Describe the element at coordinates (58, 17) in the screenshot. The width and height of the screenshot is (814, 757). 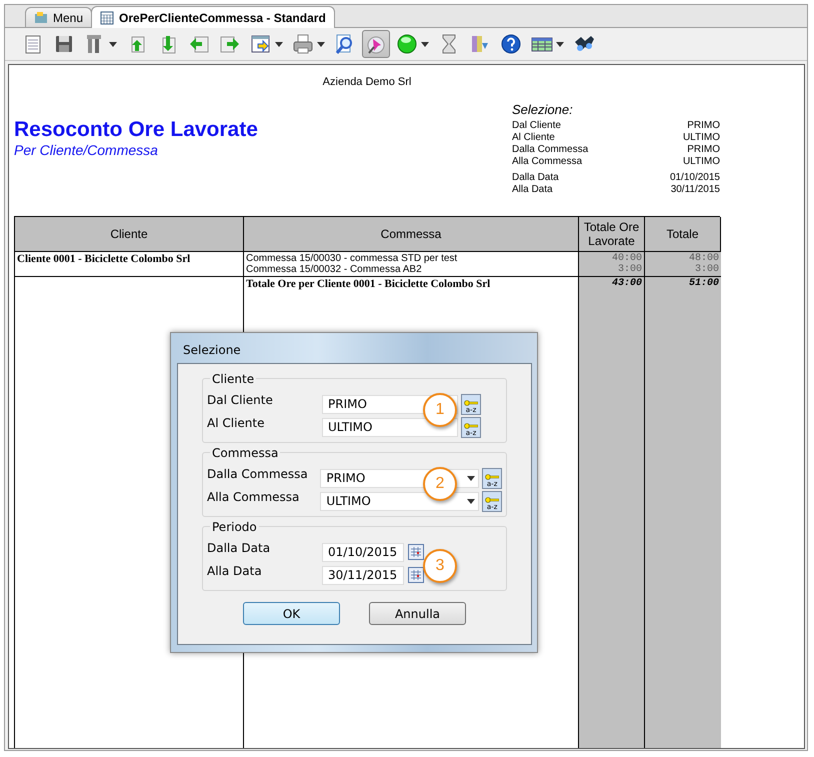
I see `tab: Menu` at that location.